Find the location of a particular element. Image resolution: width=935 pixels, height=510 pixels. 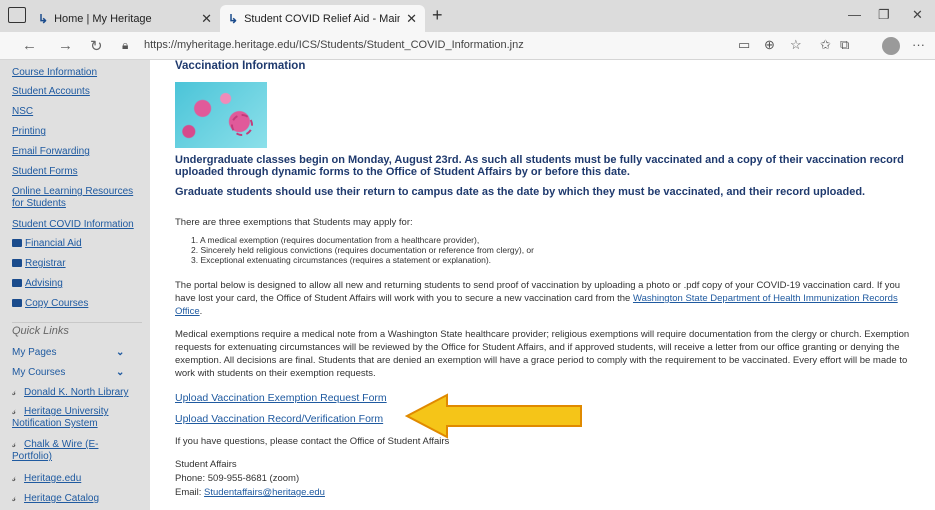

quick-link-label: Chalk & Wire (E-Portfolio) is located at coordinates (55, 450).